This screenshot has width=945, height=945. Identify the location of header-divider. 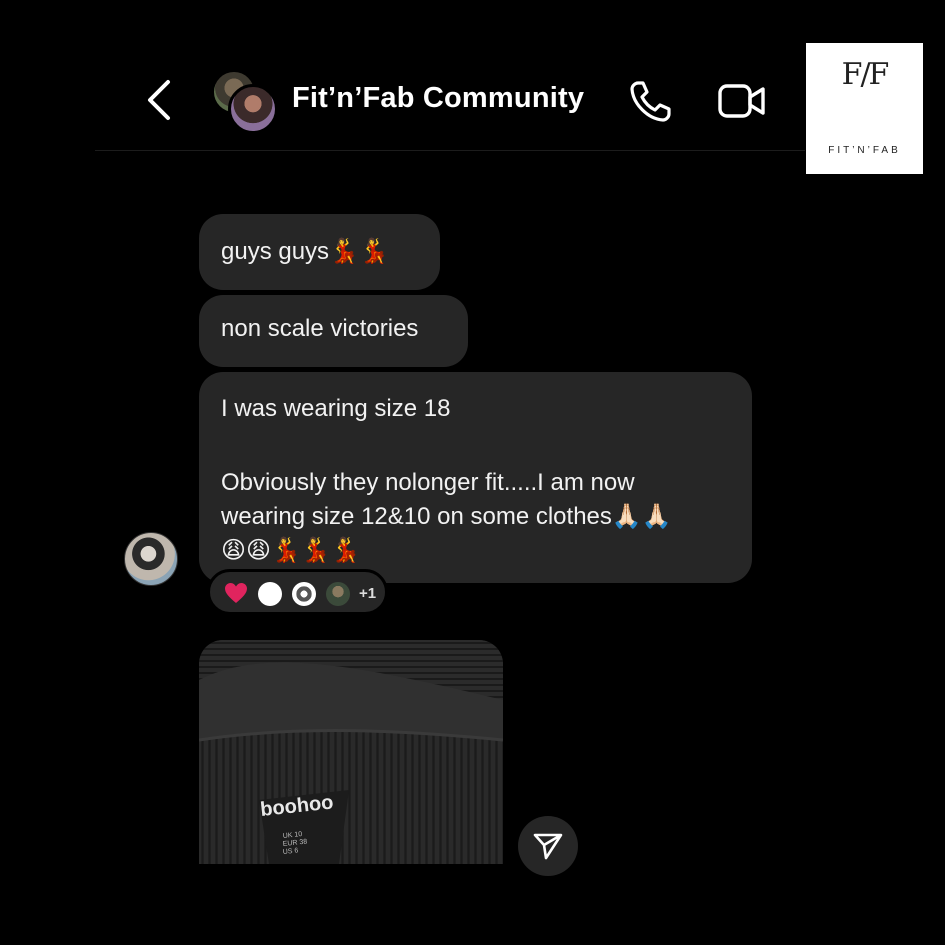
(450, 150).